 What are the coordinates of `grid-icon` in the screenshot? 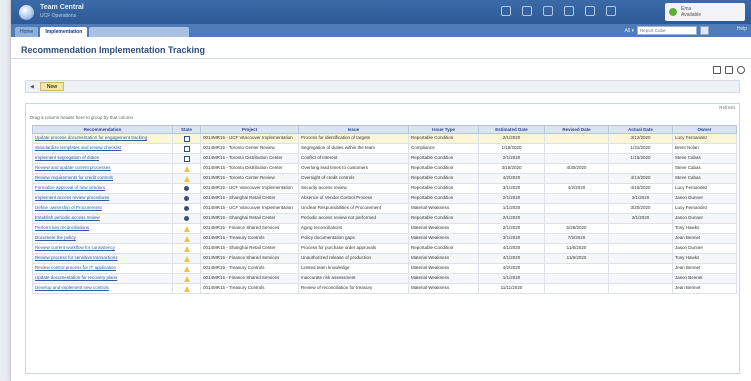 It's located at (590, 11).